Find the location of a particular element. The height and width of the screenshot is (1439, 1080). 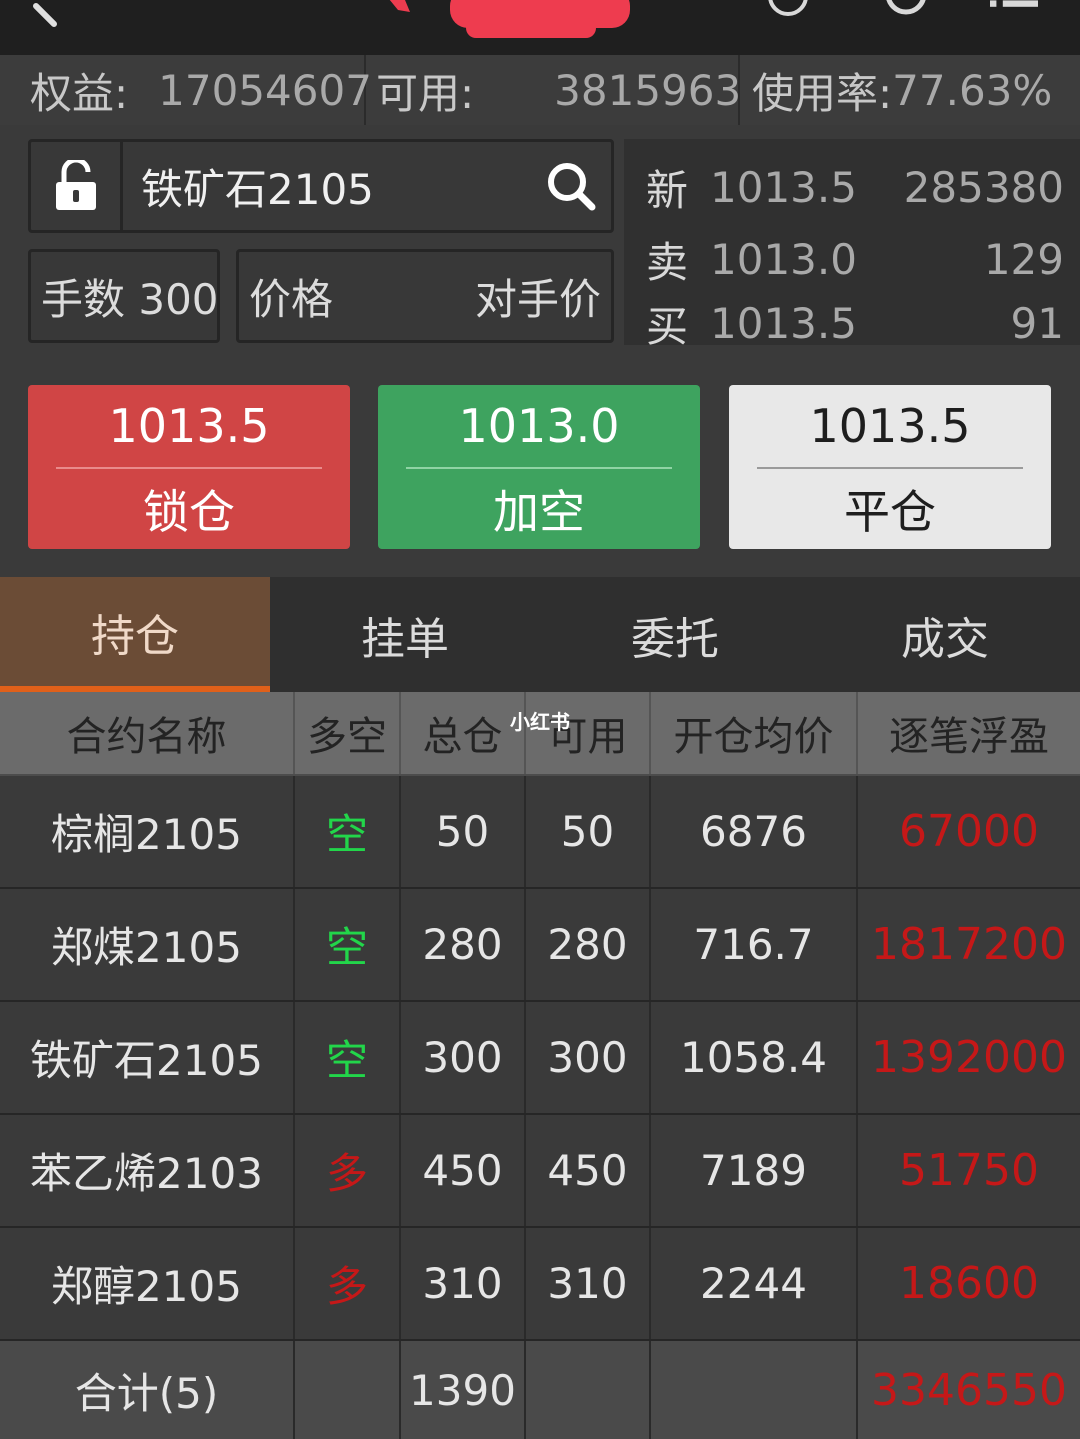

tab-pending-orders: 挂单 is located at coordinates (405, 634).